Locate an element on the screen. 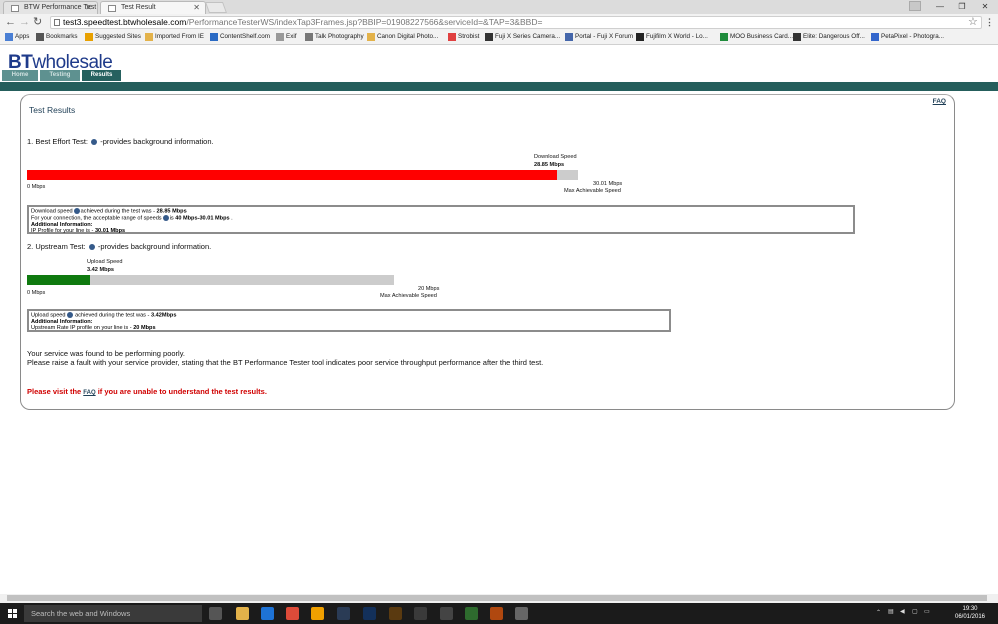 The width and height of the screenshot is (998, 624). restore-icon: ❐ is located at coordinates (962, 6).